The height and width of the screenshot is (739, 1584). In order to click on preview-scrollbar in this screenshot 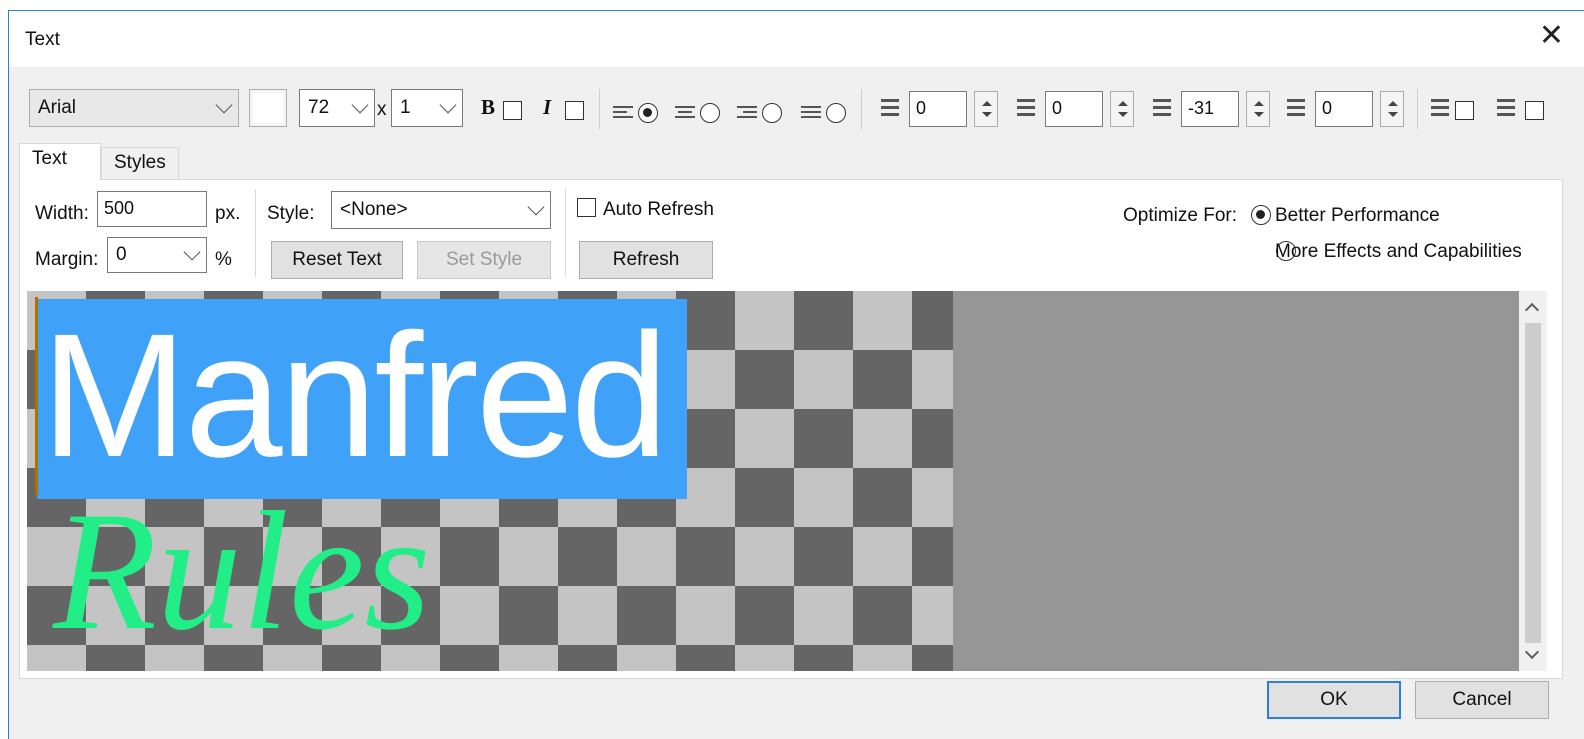, I will do `click(1533, 481)`.